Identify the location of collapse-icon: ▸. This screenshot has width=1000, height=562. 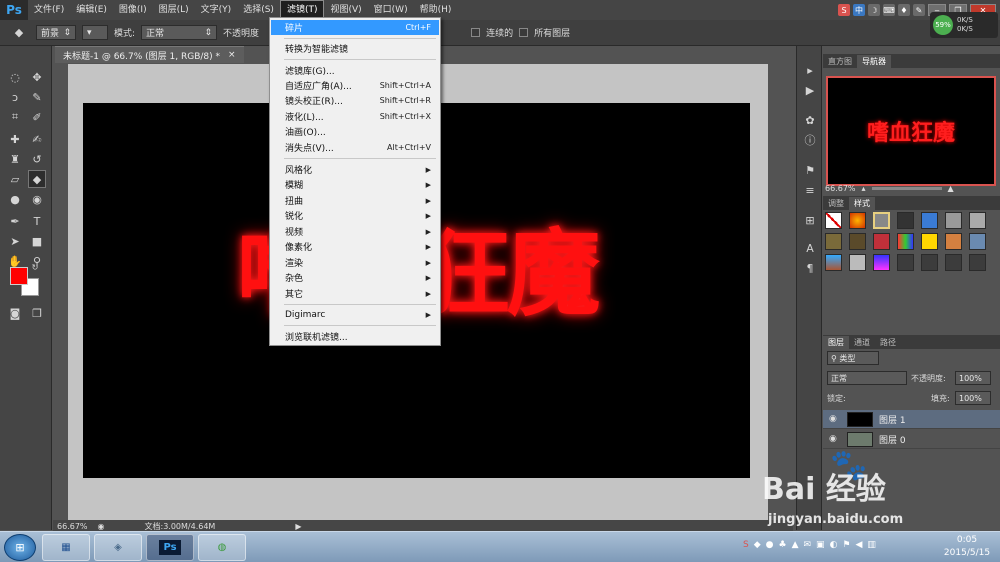
(810, 70).